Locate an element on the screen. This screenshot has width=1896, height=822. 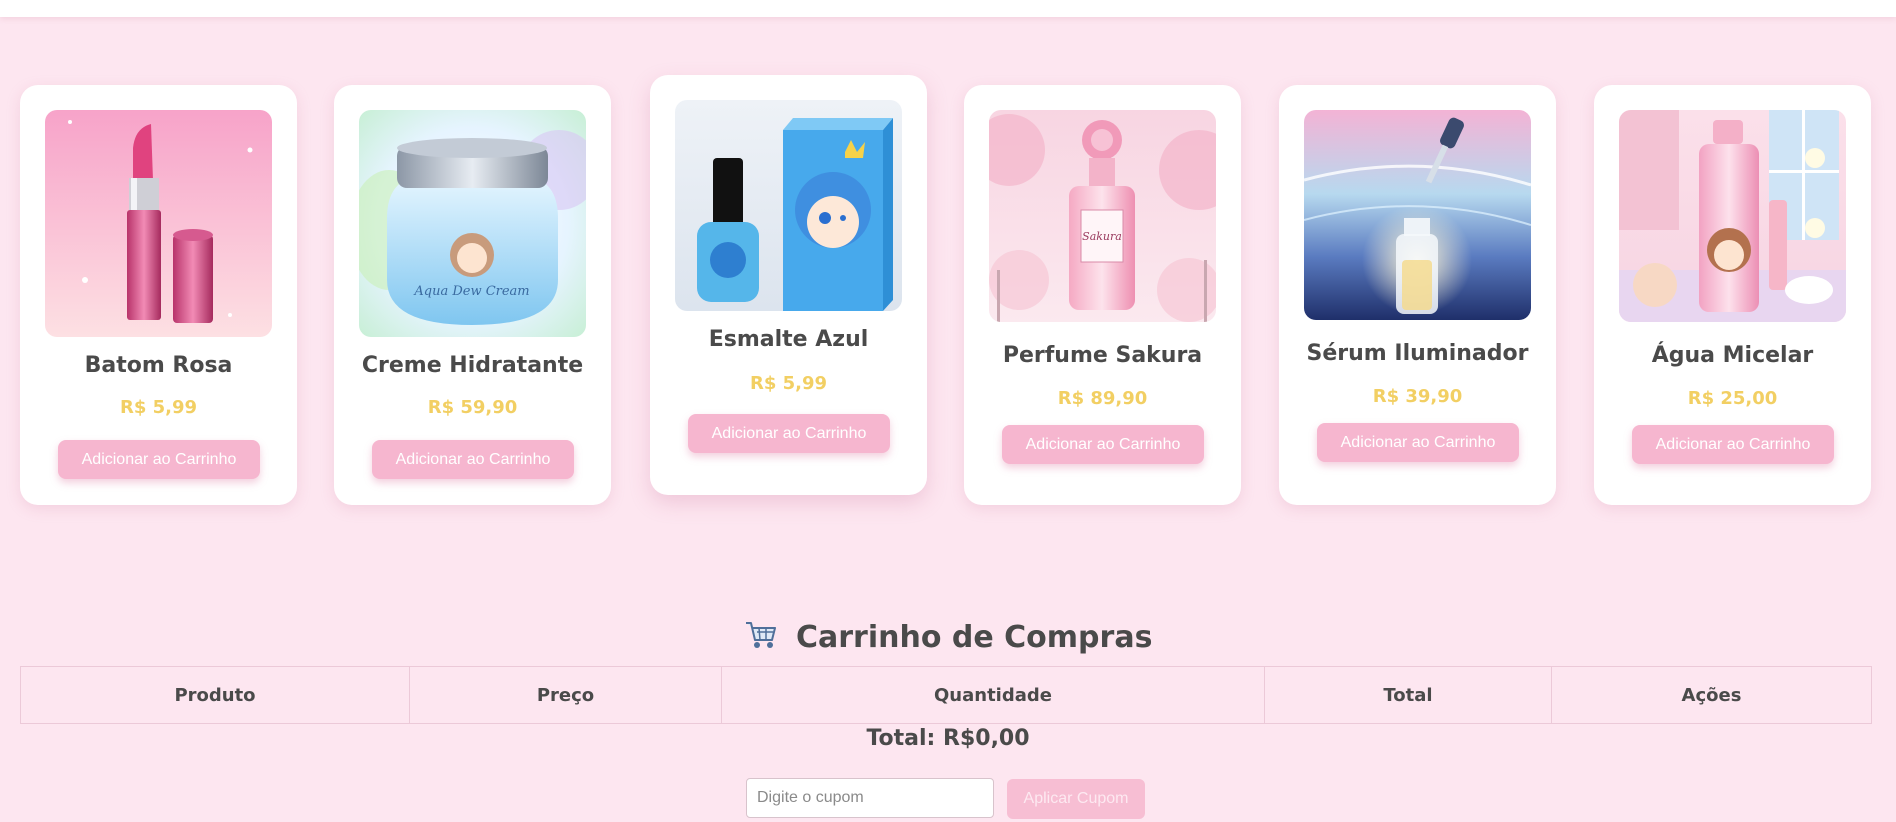
shopping-cart-icon is located at coordinates (761, 639).